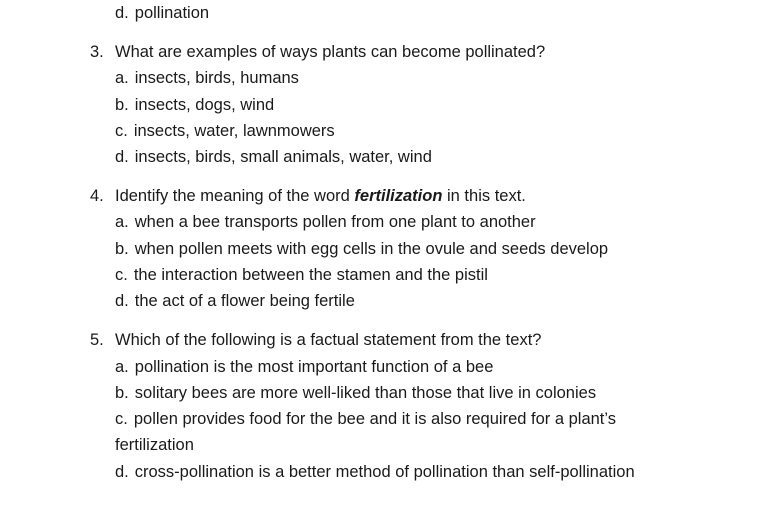  I want to click on question-text-after: in this text., so click(484, 196).